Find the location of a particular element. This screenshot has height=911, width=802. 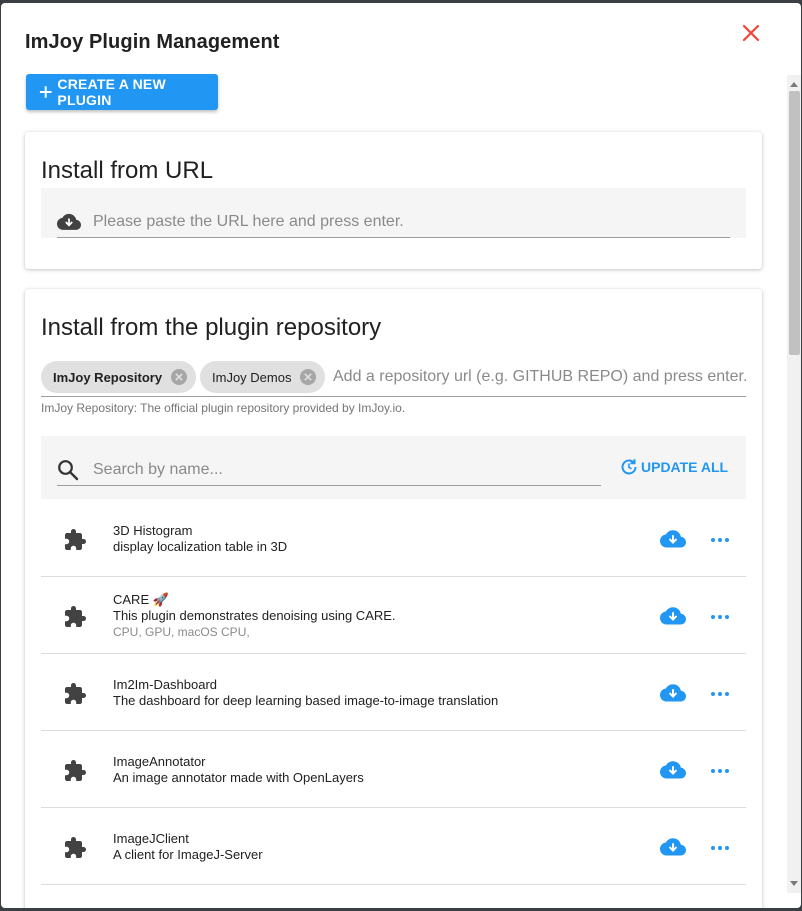

plugin-description: An image annotator made with OpenLayers is located at coordinates (238, 777).